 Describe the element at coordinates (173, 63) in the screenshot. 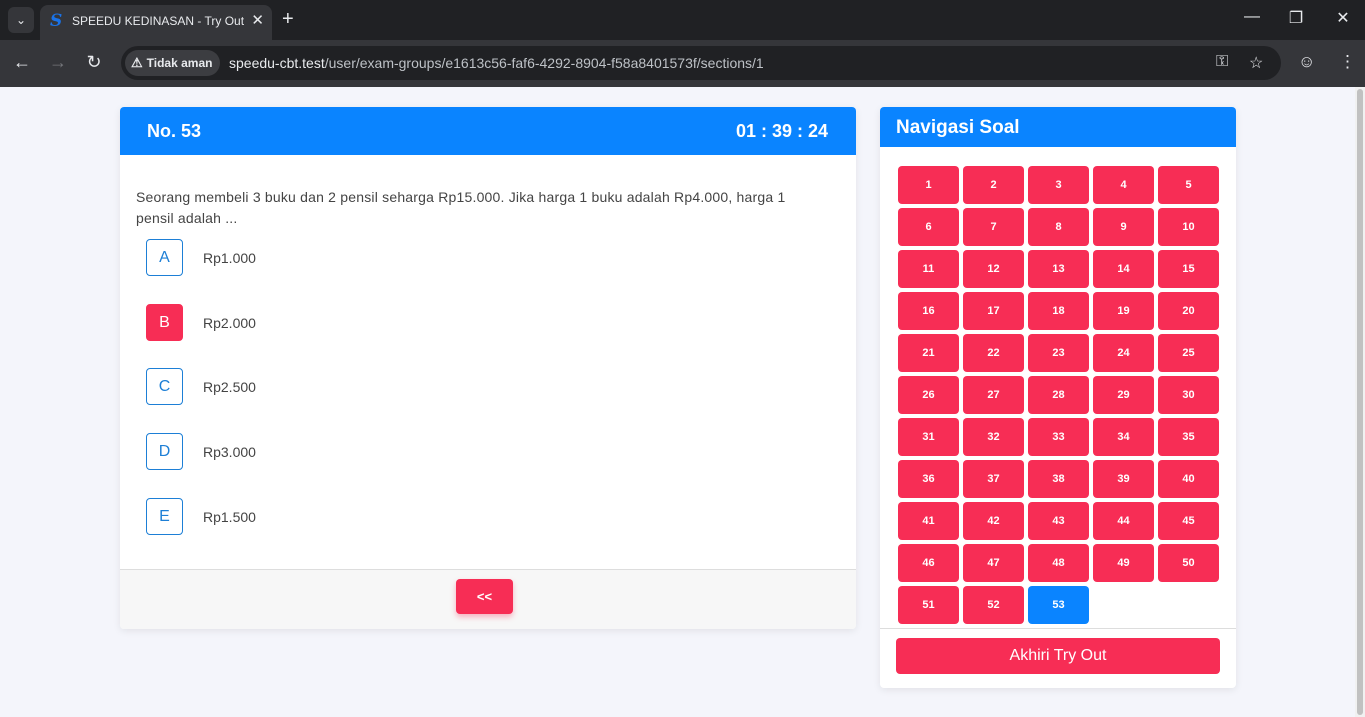

I see `security-chip: ⚠ Tidak aman` at that location.